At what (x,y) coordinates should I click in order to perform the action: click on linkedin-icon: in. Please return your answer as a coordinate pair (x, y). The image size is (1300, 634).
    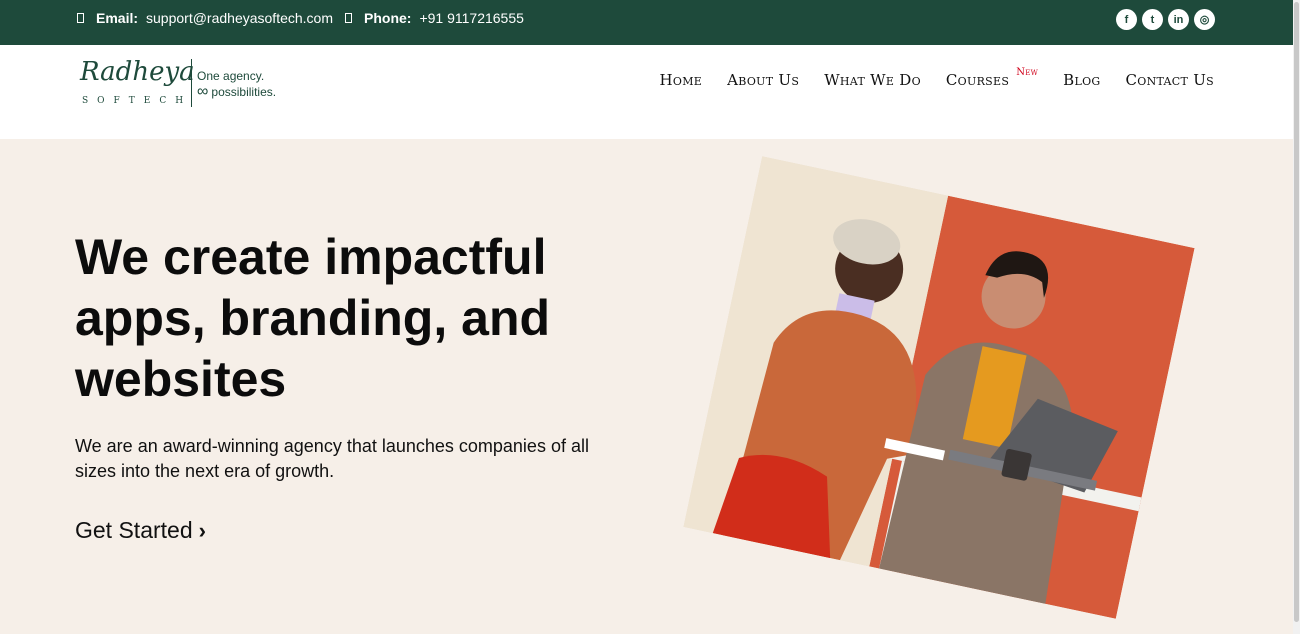
    Looking at the image, I should click on (1178, 19).